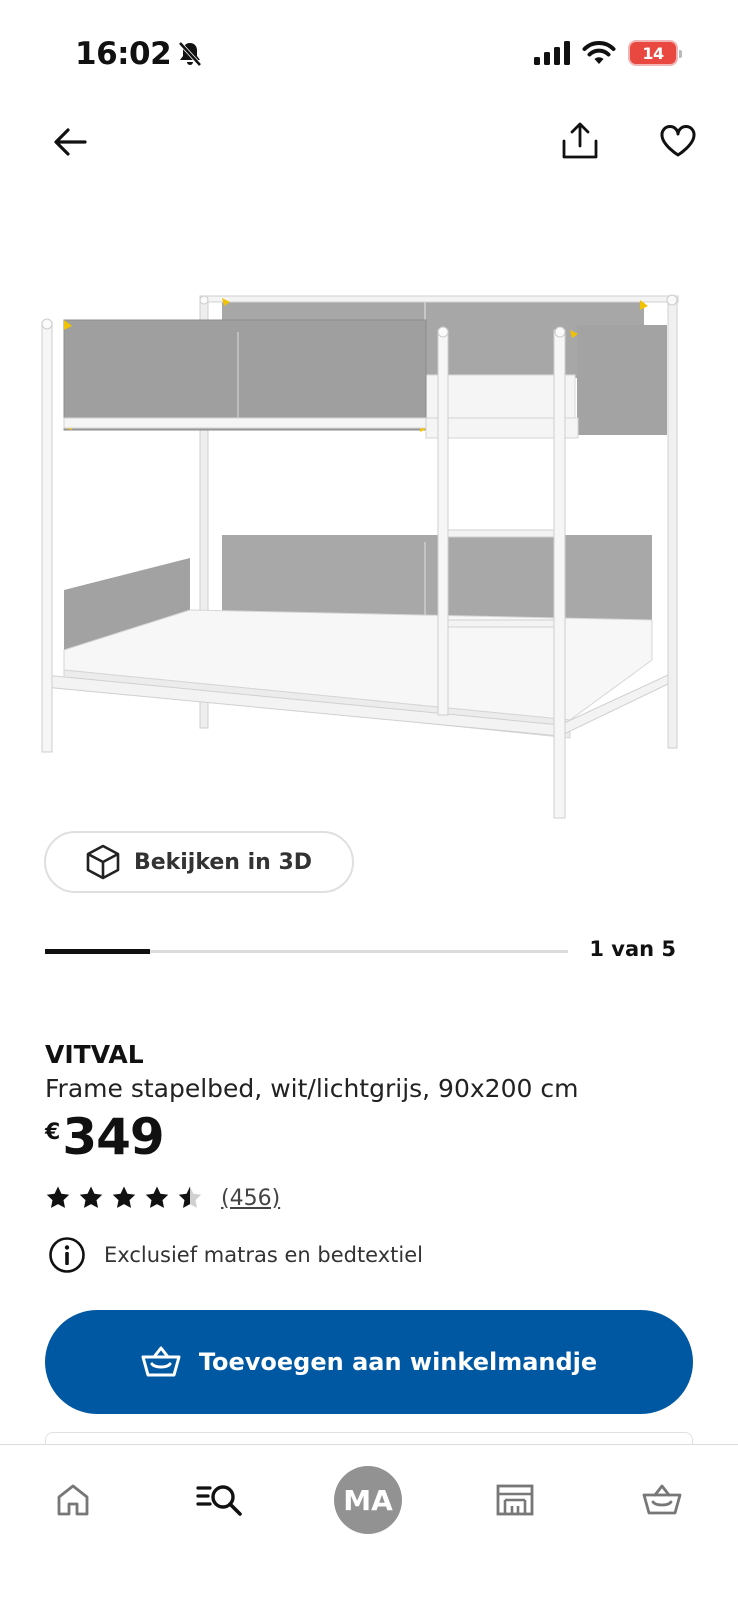  What do you see at coordinates (97, 951) in the screenshot?
I see `carousel-progress-fill` at bounding box center [97, 951].